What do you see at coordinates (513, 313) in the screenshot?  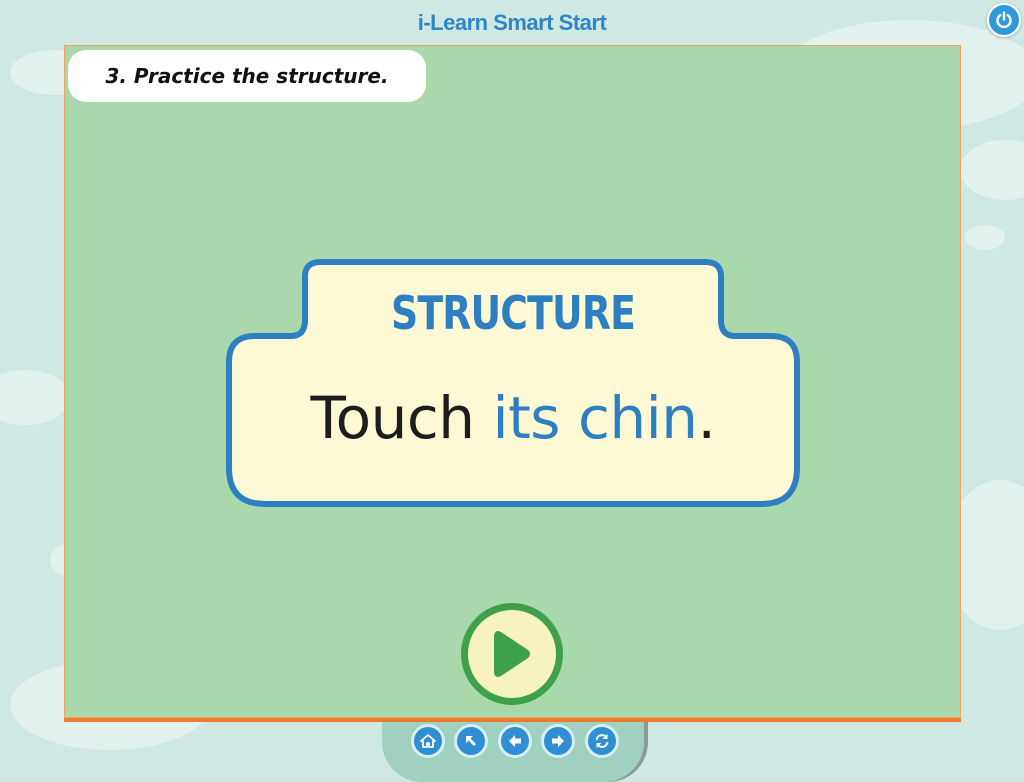 I see `card-heading: STRUCTURE` at bounding box center [513, 313].